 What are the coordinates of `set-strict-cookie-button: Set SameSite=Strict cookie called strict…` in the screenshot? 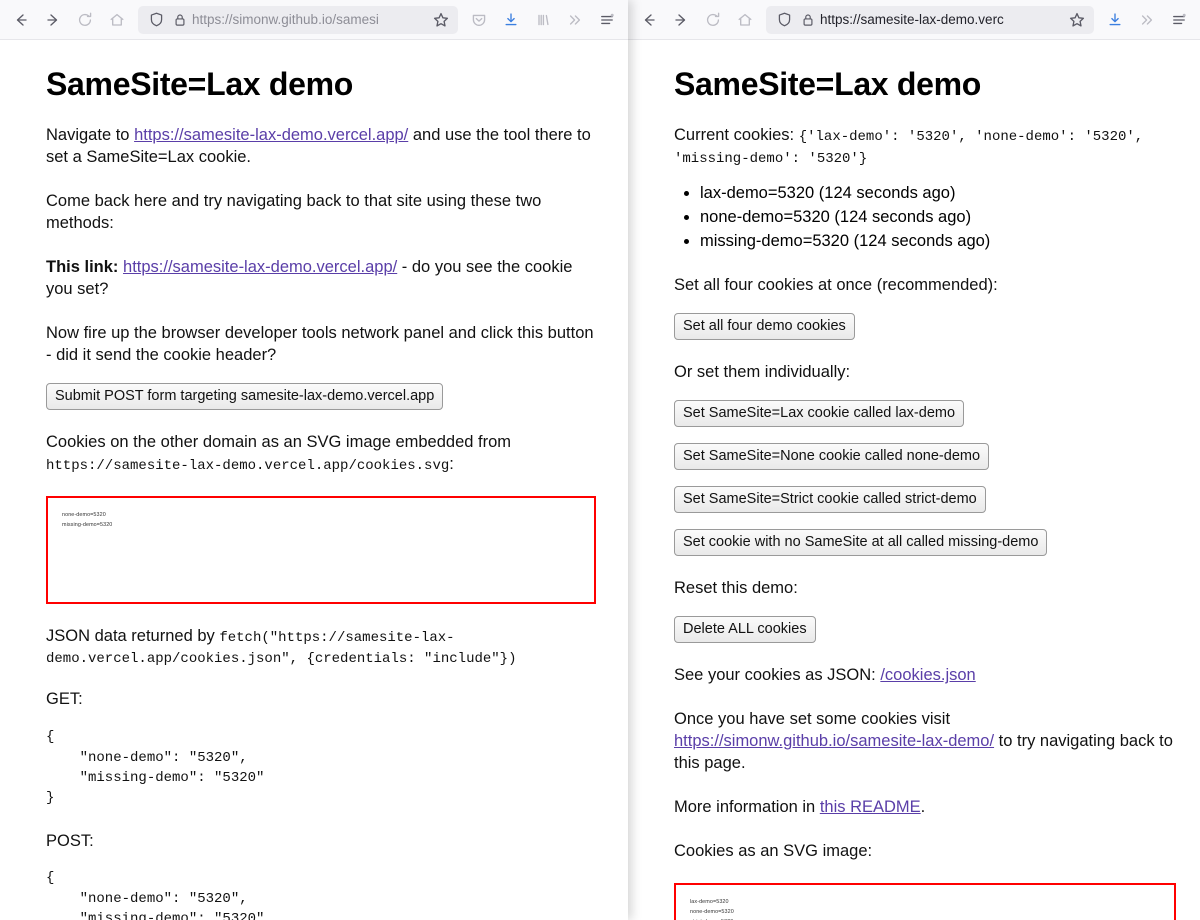 It's located at (830, 499).